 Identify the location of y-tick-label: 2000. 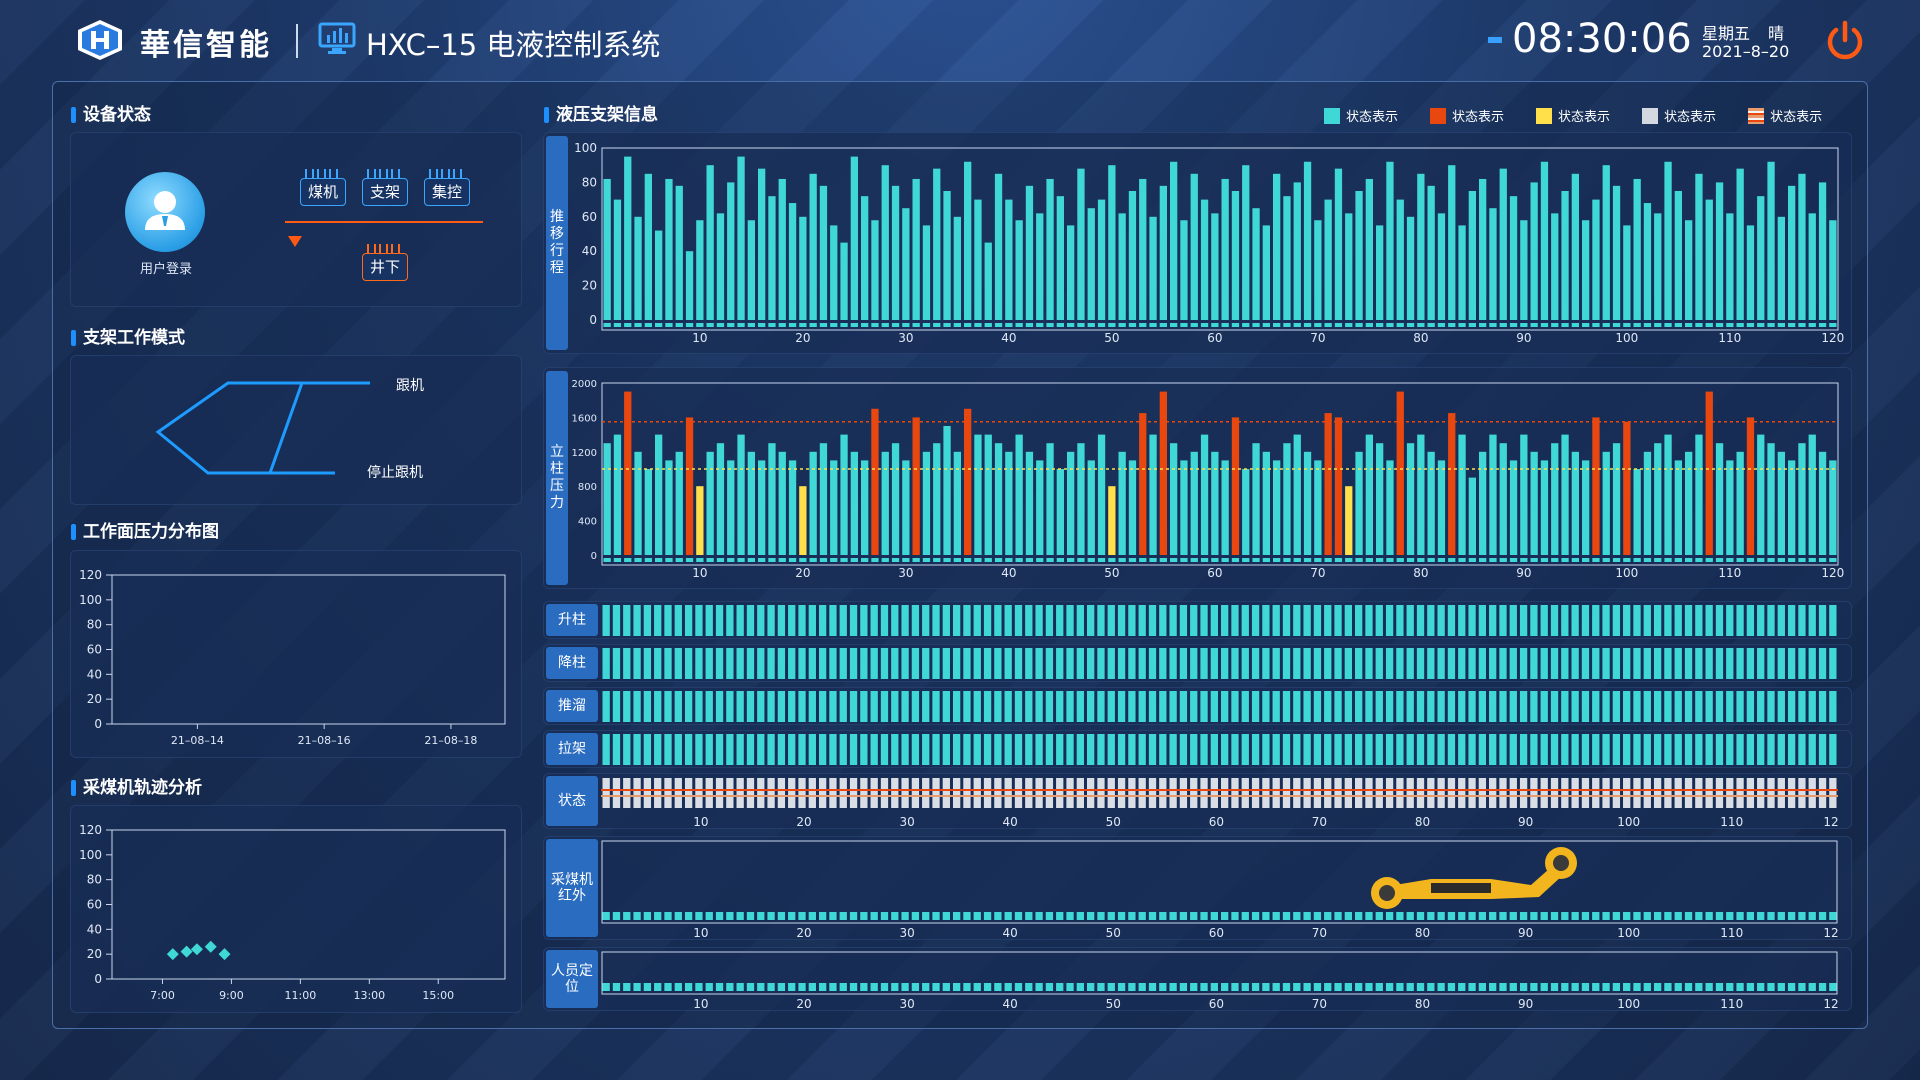
(584, 384).